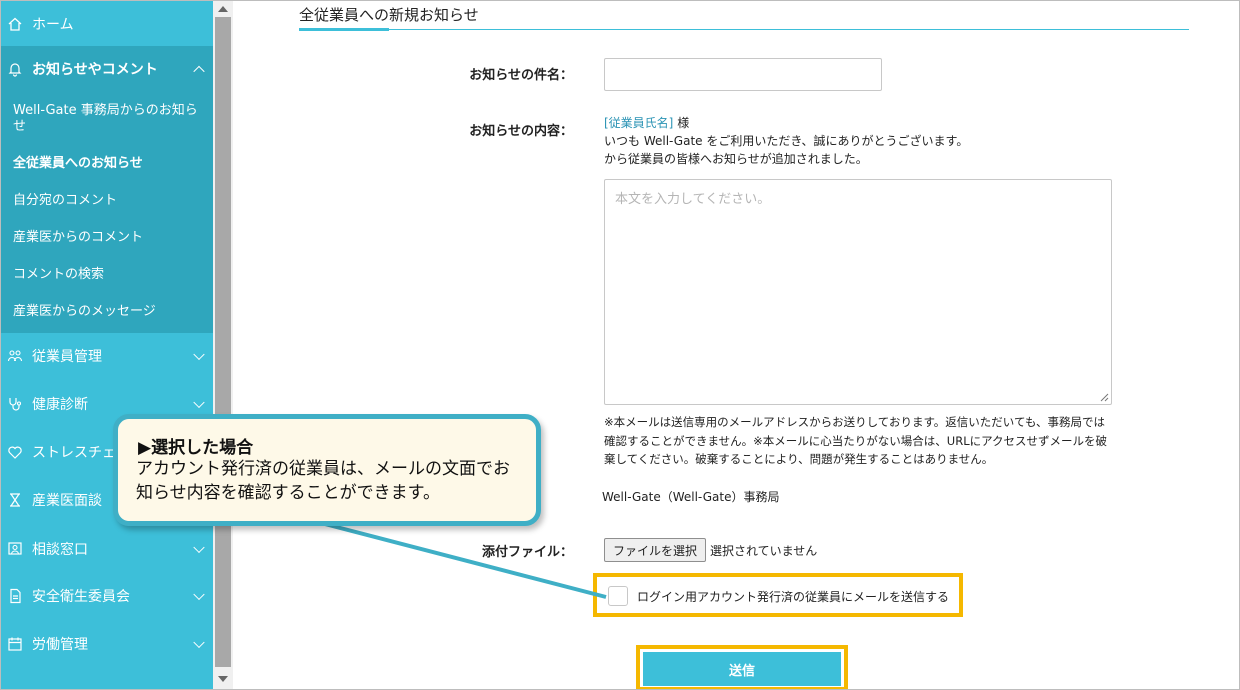  I want to click on sidebar-item-labor: 労働管理, so click(107, 644).